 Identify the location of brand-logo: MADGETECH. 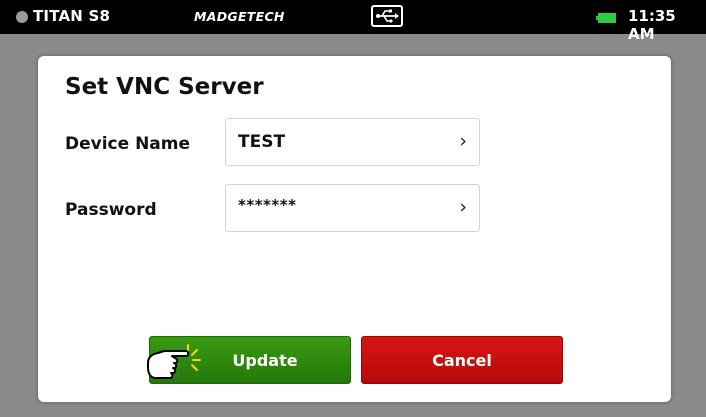
(239, 16).